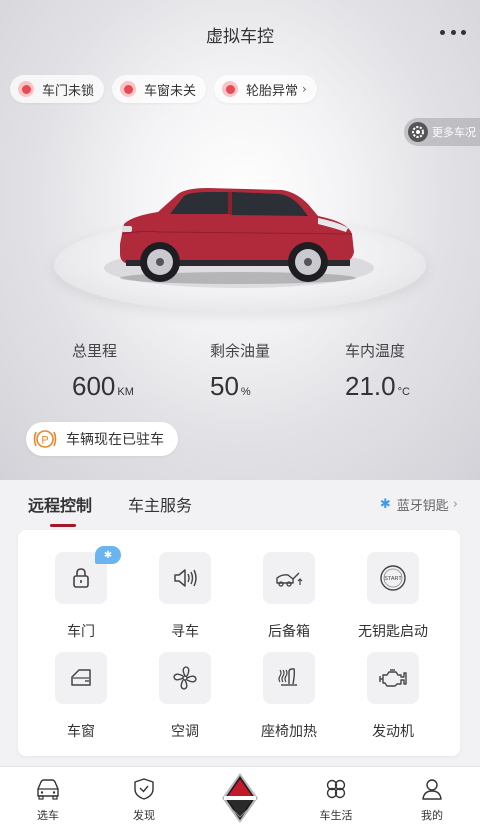 This screenshot has height=827, width=480. Describe the element at coordinates (422, 506) in the screenshot. I see `bluetooth-key-label: 蓝牙钥匙` at that location.